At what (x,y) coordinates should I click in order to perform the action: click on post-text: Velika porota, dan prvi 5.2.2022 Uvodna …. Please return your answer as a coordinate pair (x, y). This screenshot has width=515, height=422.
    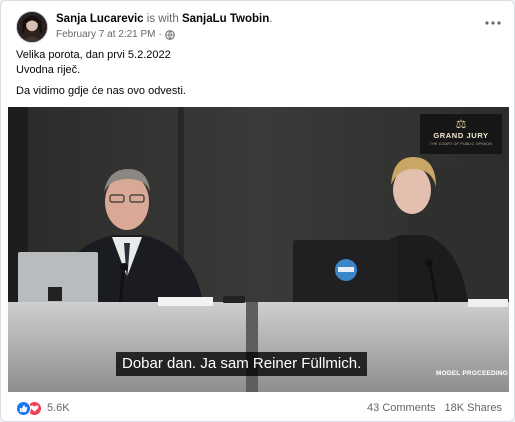
    Looking at the image, I should click on (259, 73).